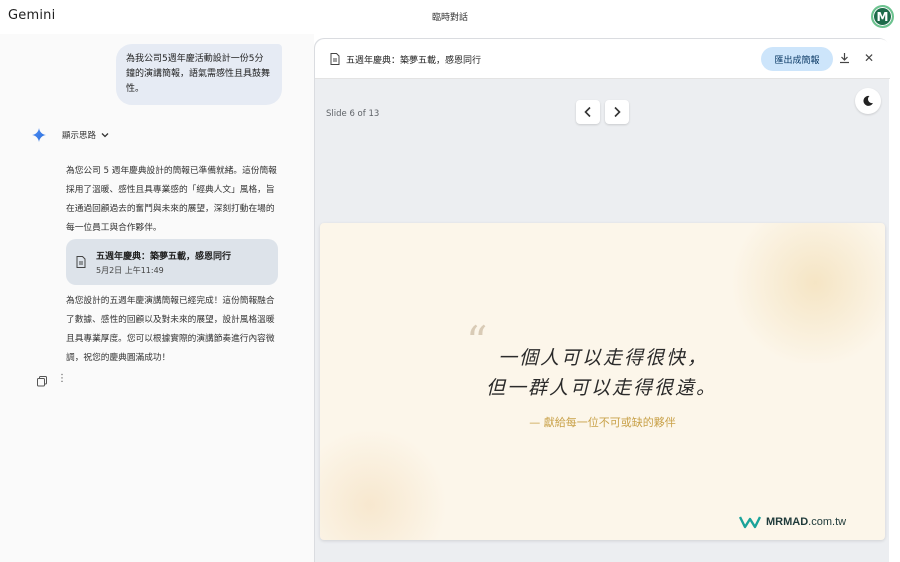 The width and height of the screenshot is (900, 562). What do you see at coordinates (477, 341) in the screenshot?
I see `quote-mark: “` at bounding box center [477, 341].